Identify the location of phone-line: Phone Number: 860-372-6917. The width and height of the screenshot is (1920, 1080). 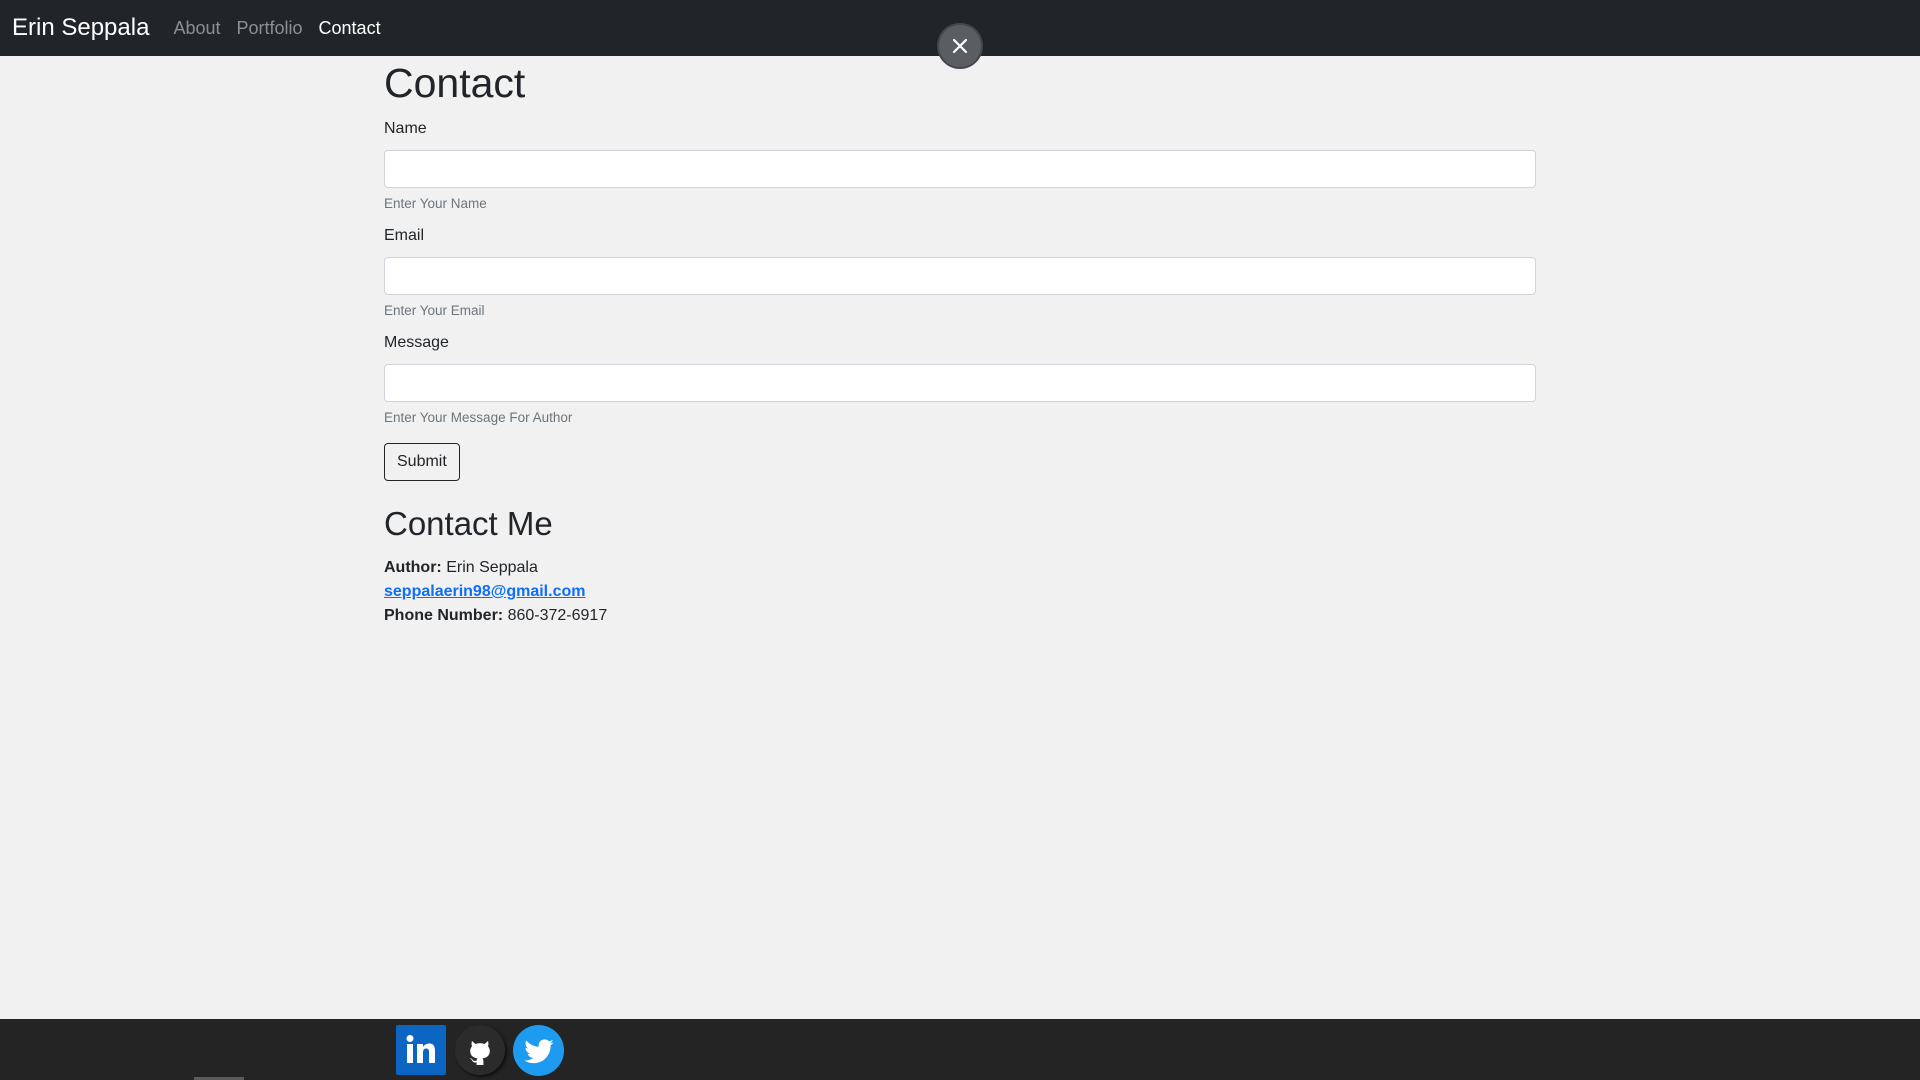
(960, 616).